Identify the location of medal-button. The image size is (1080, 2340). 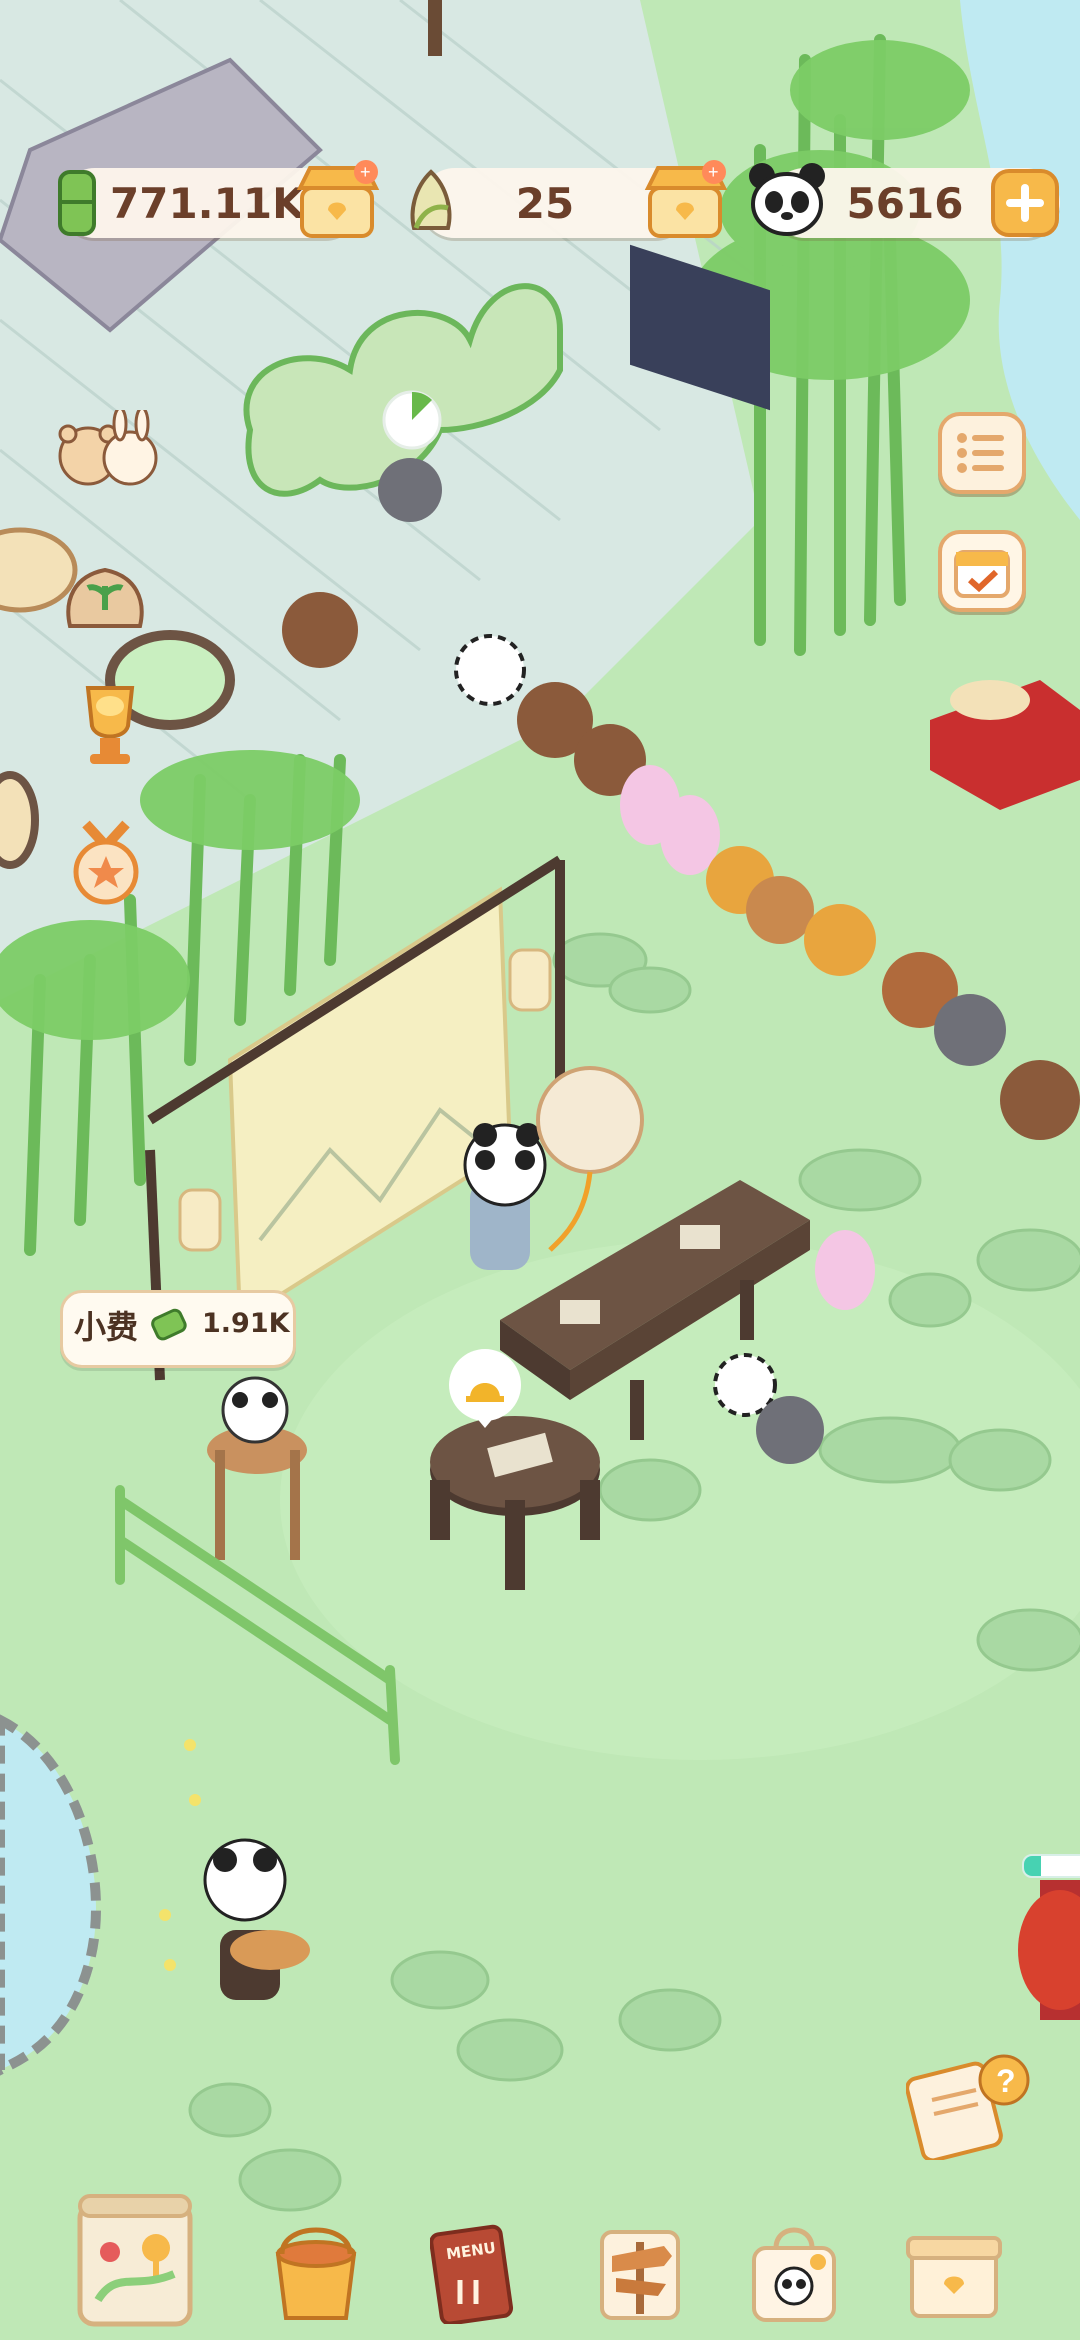
(106, 863).